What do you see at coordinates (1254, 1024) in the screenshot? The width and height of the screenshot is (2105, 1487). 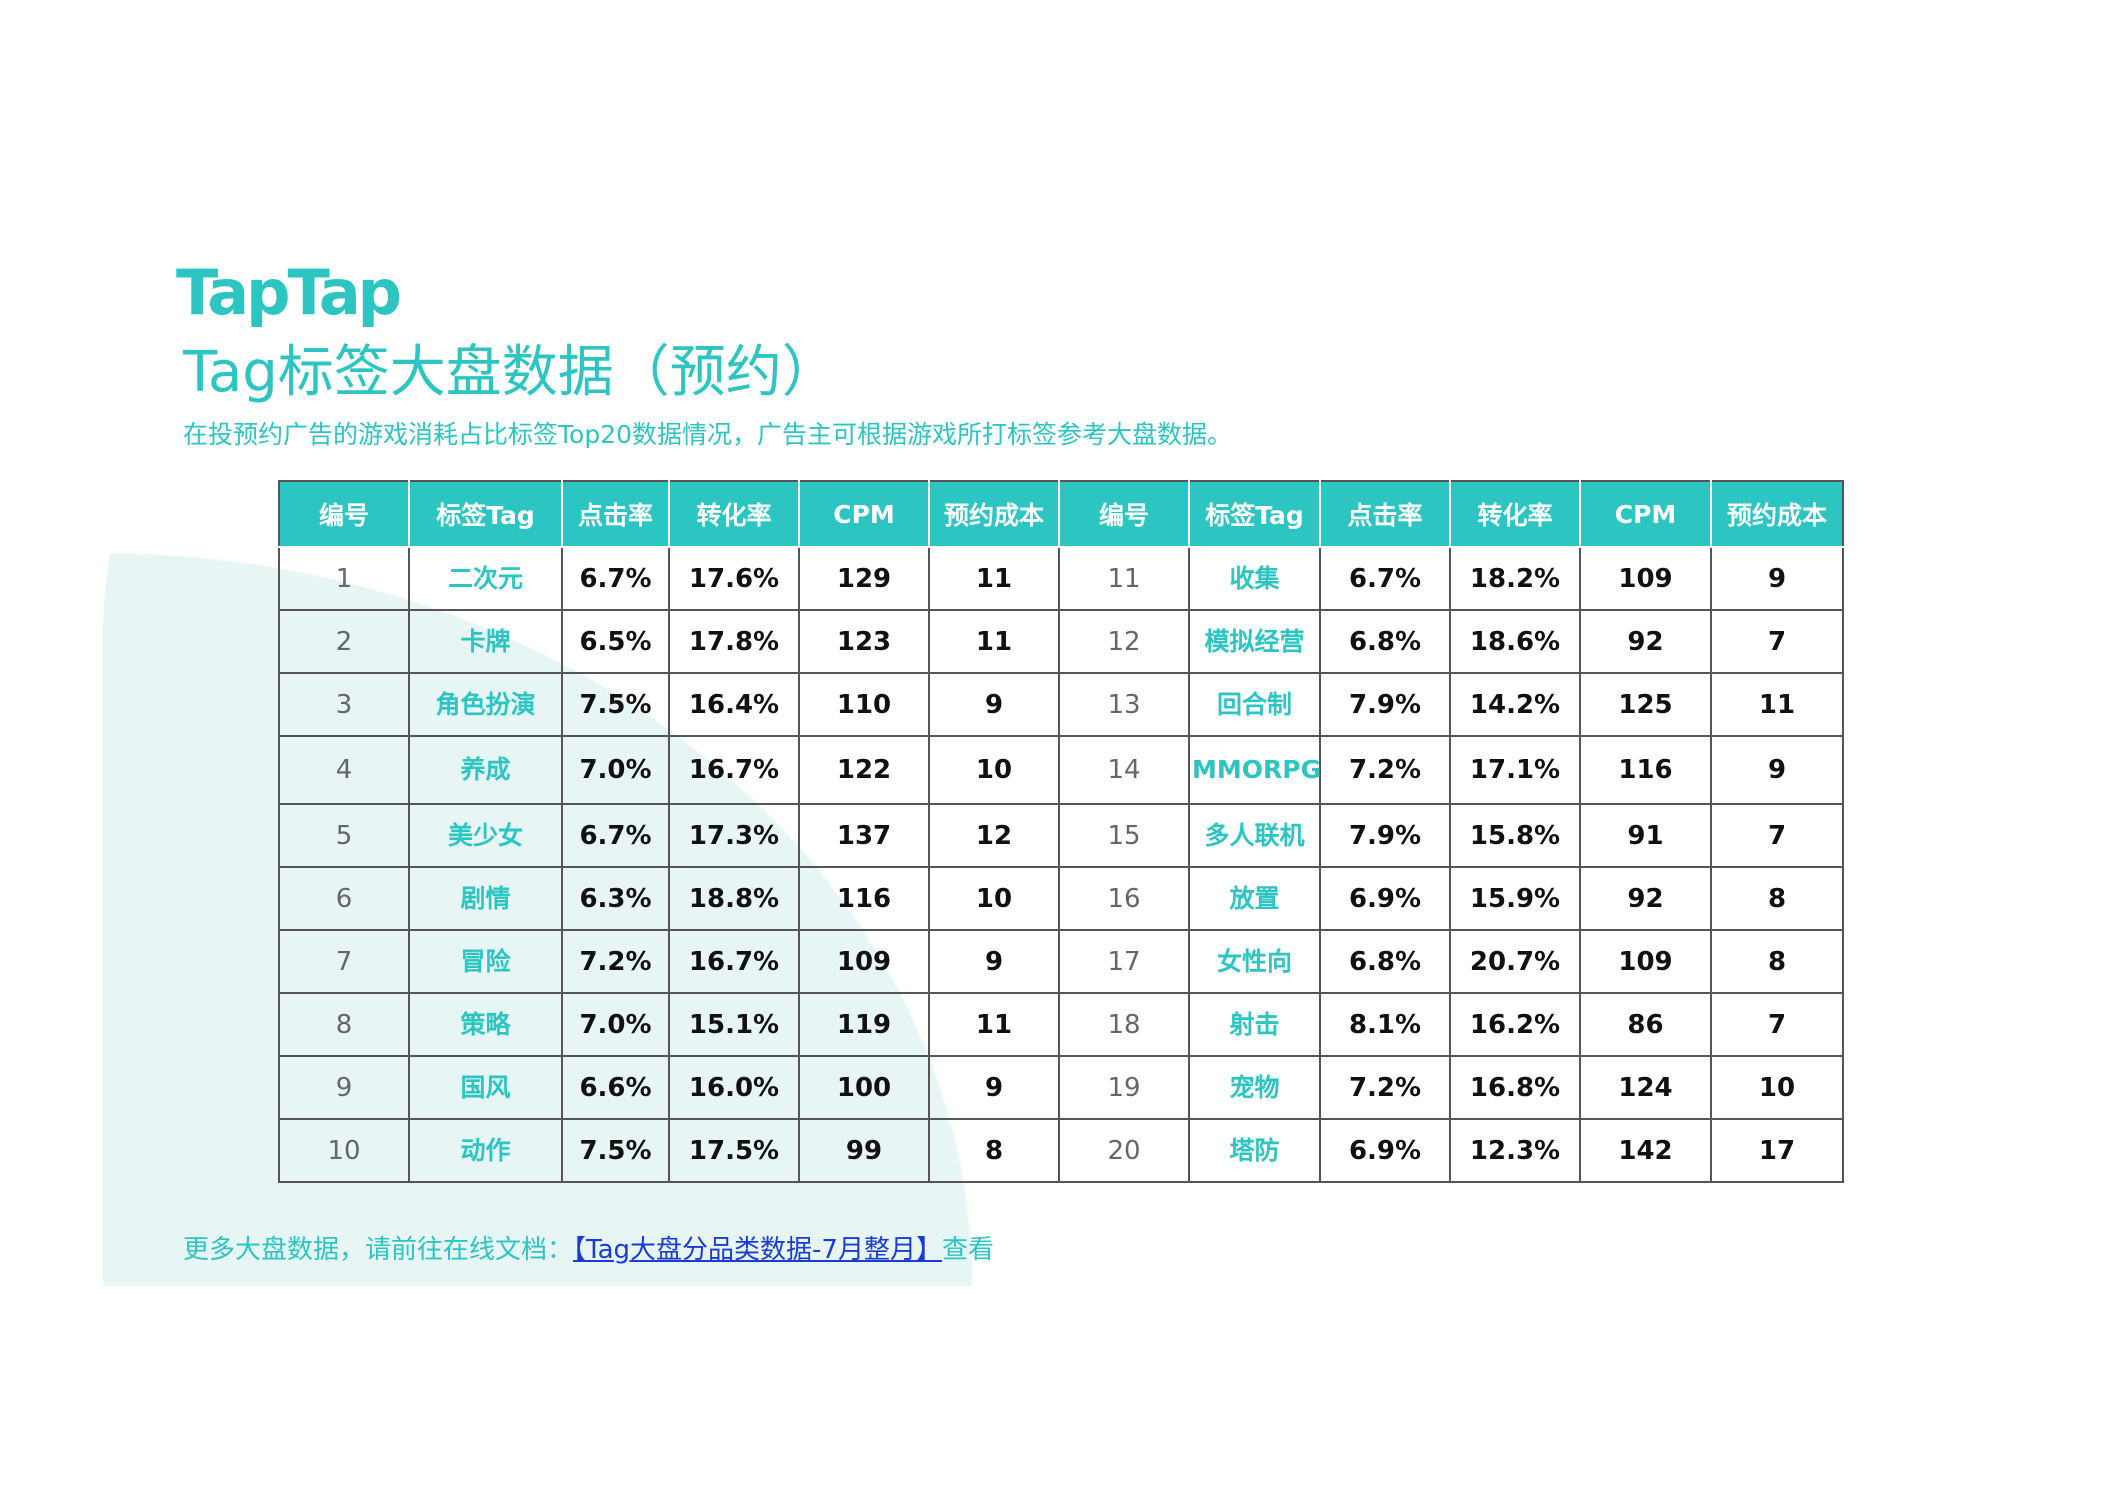 I see `tag-name: 射击` at bounding box center [1254, 1024].